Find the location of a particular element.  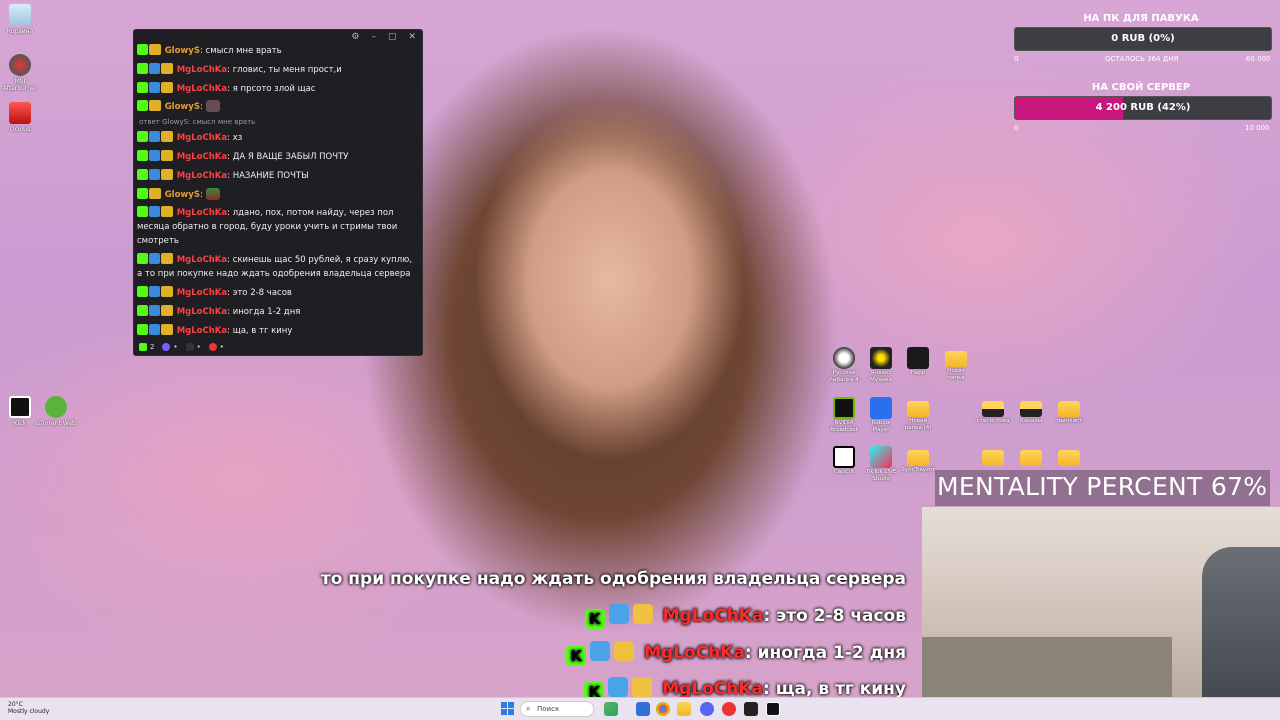

chat-footer: 2 • • • is located at coordinates (181, 347).